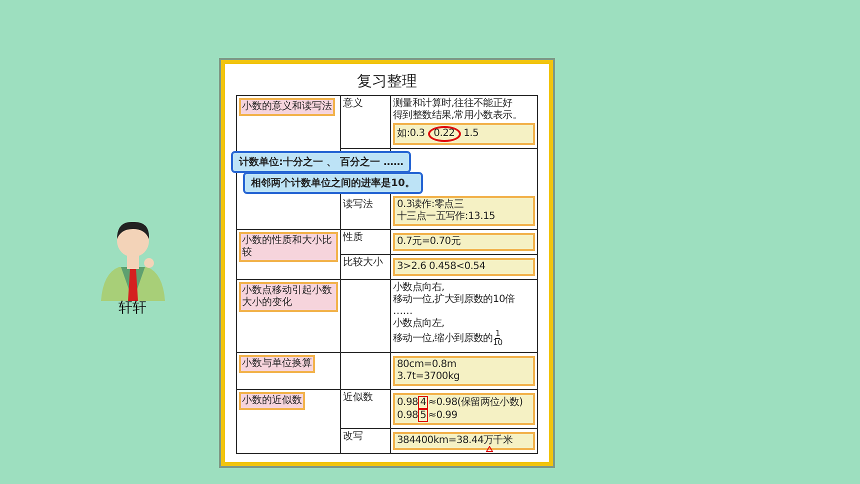  Describe the element at coordinates (444, 134) in the screenshot. I see `circled-number: 0.22` at that location.